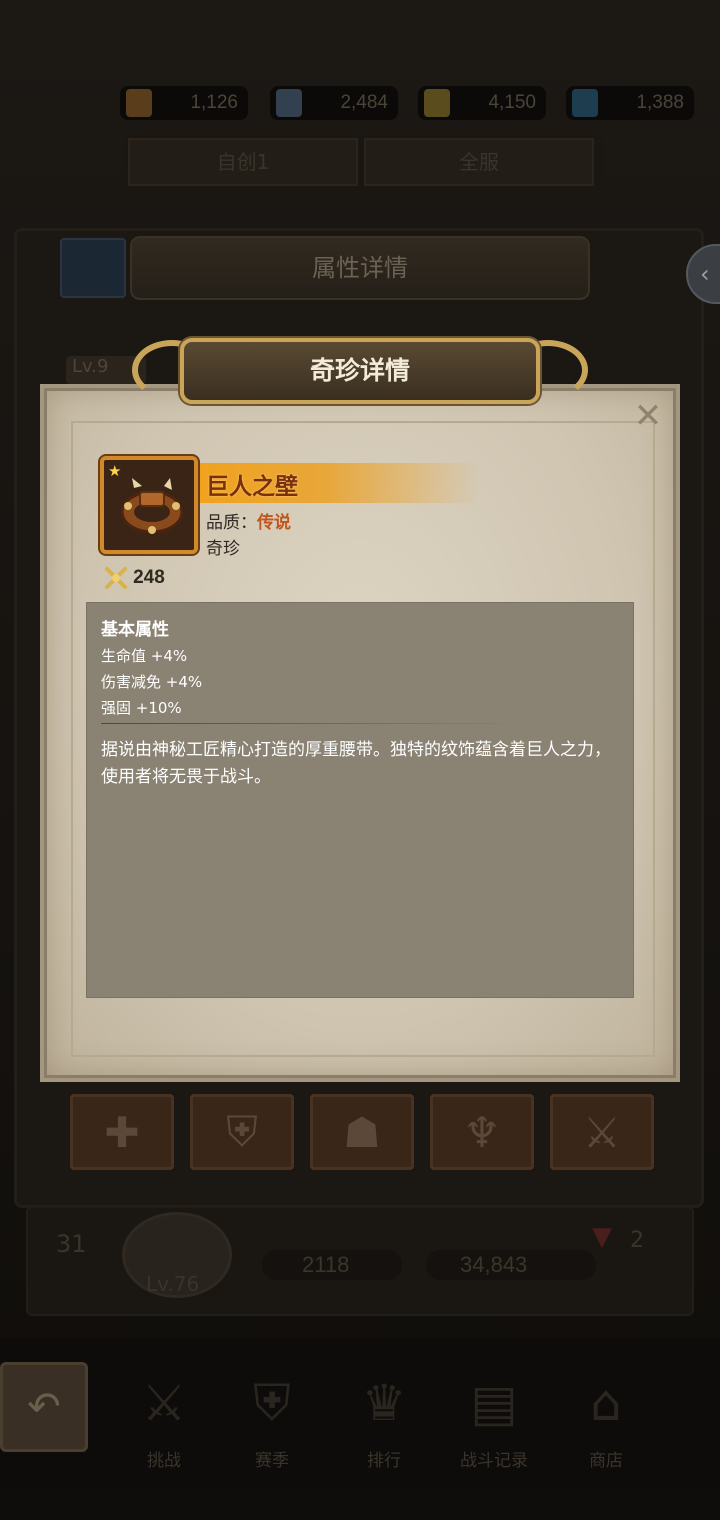  I want to click on score-value: 248, so click(149, 577).